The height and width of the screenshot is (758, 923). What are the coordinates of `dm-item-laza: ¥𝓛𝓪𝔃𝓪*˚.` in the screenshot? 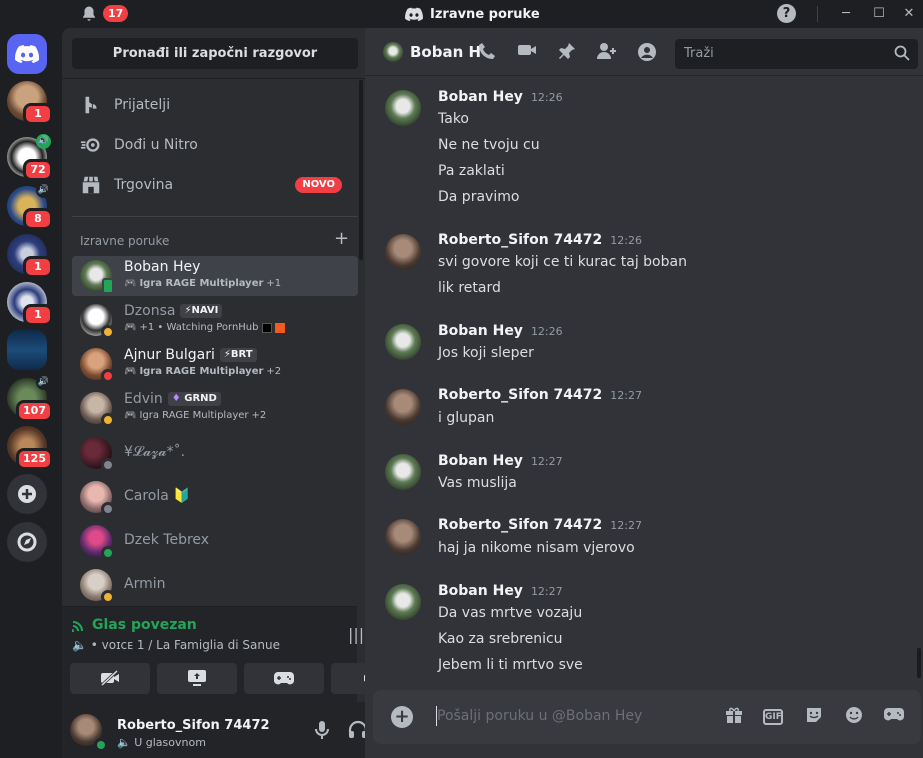 It's located at (215, 453).